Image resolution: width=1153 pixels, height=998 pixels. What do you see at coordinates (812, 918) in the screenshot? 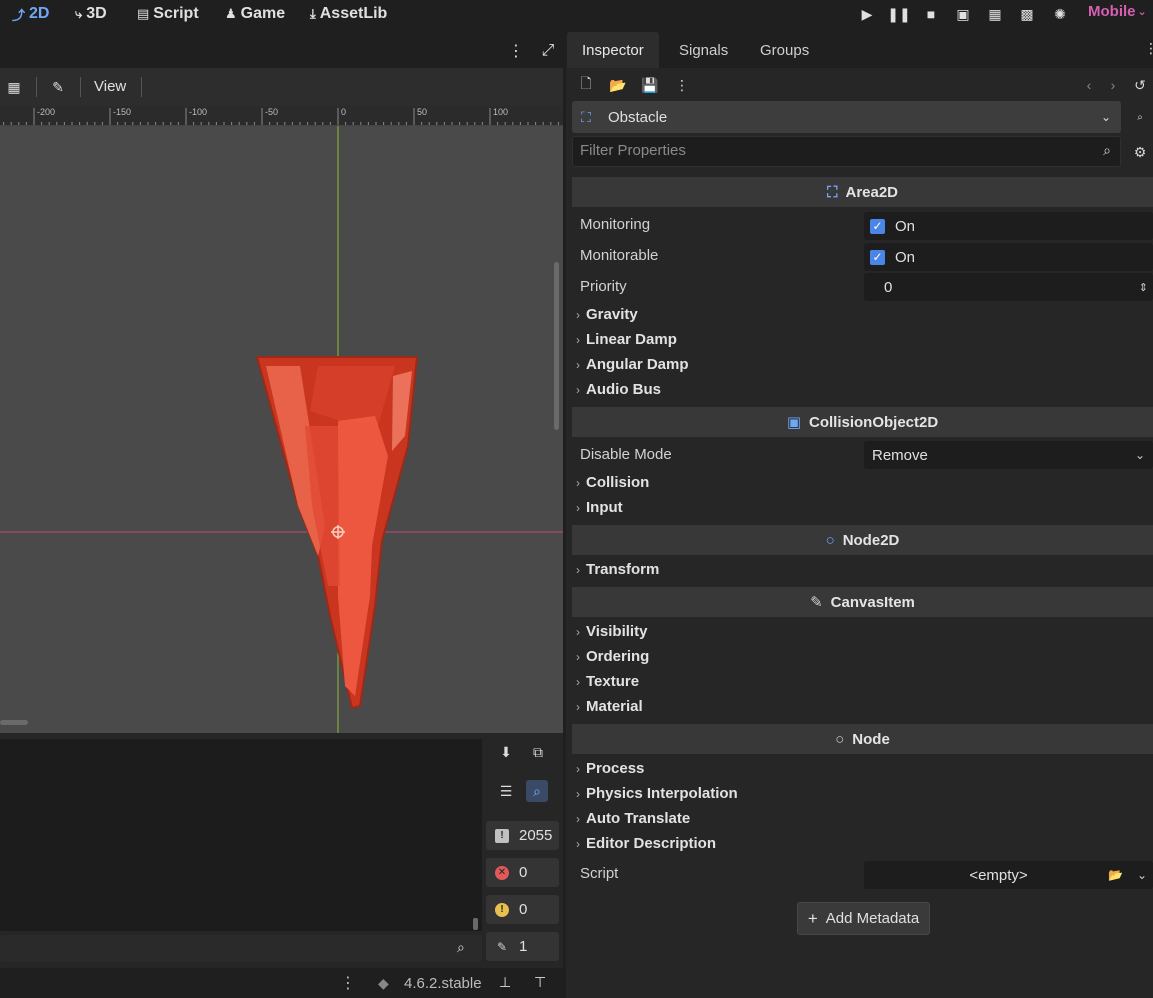
I see `plus-icon: +` at bounding box center [812, 918].